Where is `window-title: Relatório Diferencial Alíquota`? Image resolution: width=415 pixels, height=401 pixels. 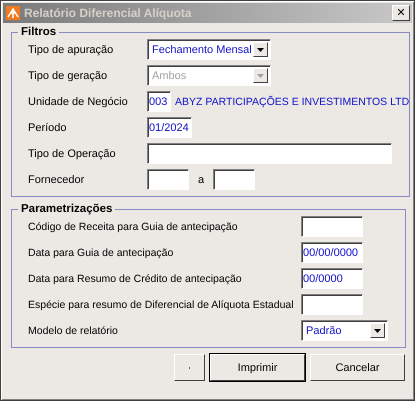
window-title: Relatório Diferencial Alíquota is located at coordinates (108, 13).